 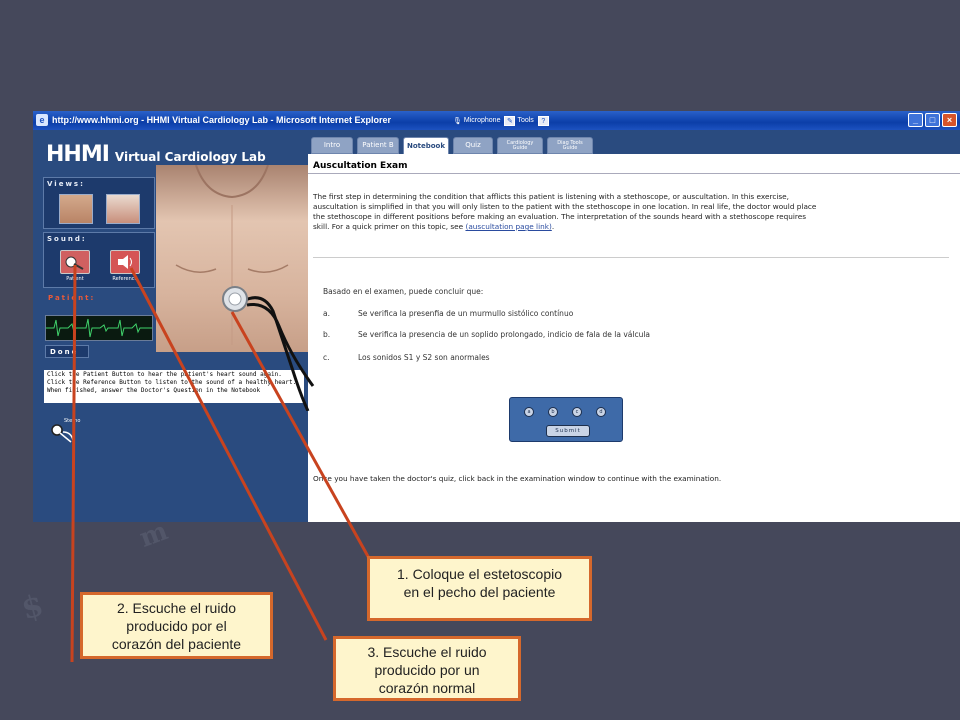 I want to click on radio-b: b, so click(x=553, y=412).